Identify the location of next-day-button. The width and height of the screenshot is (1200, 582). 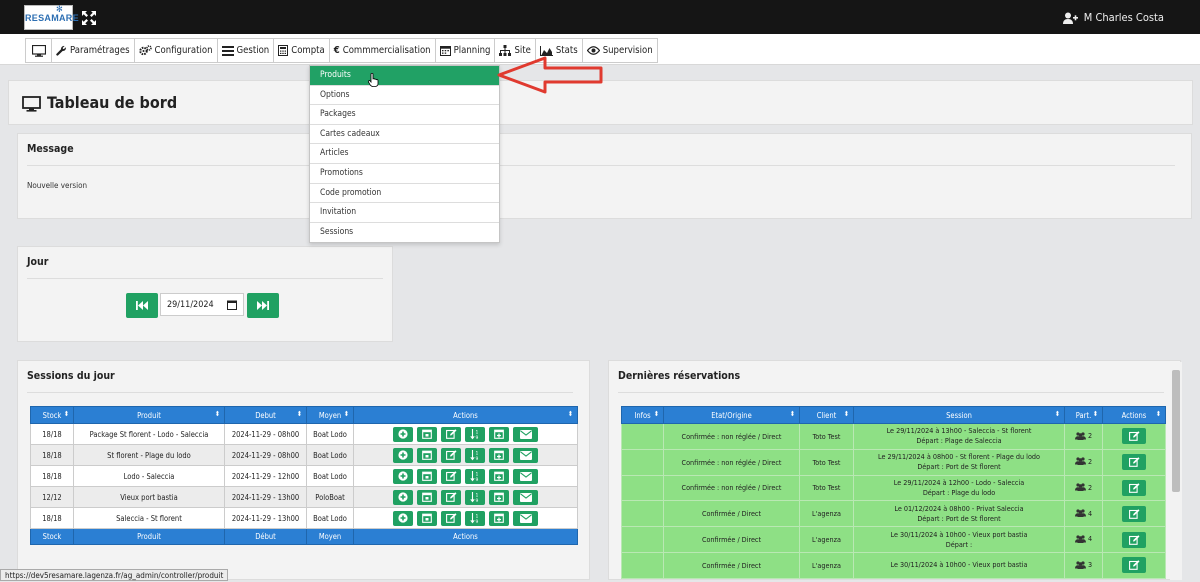
(263, 305).